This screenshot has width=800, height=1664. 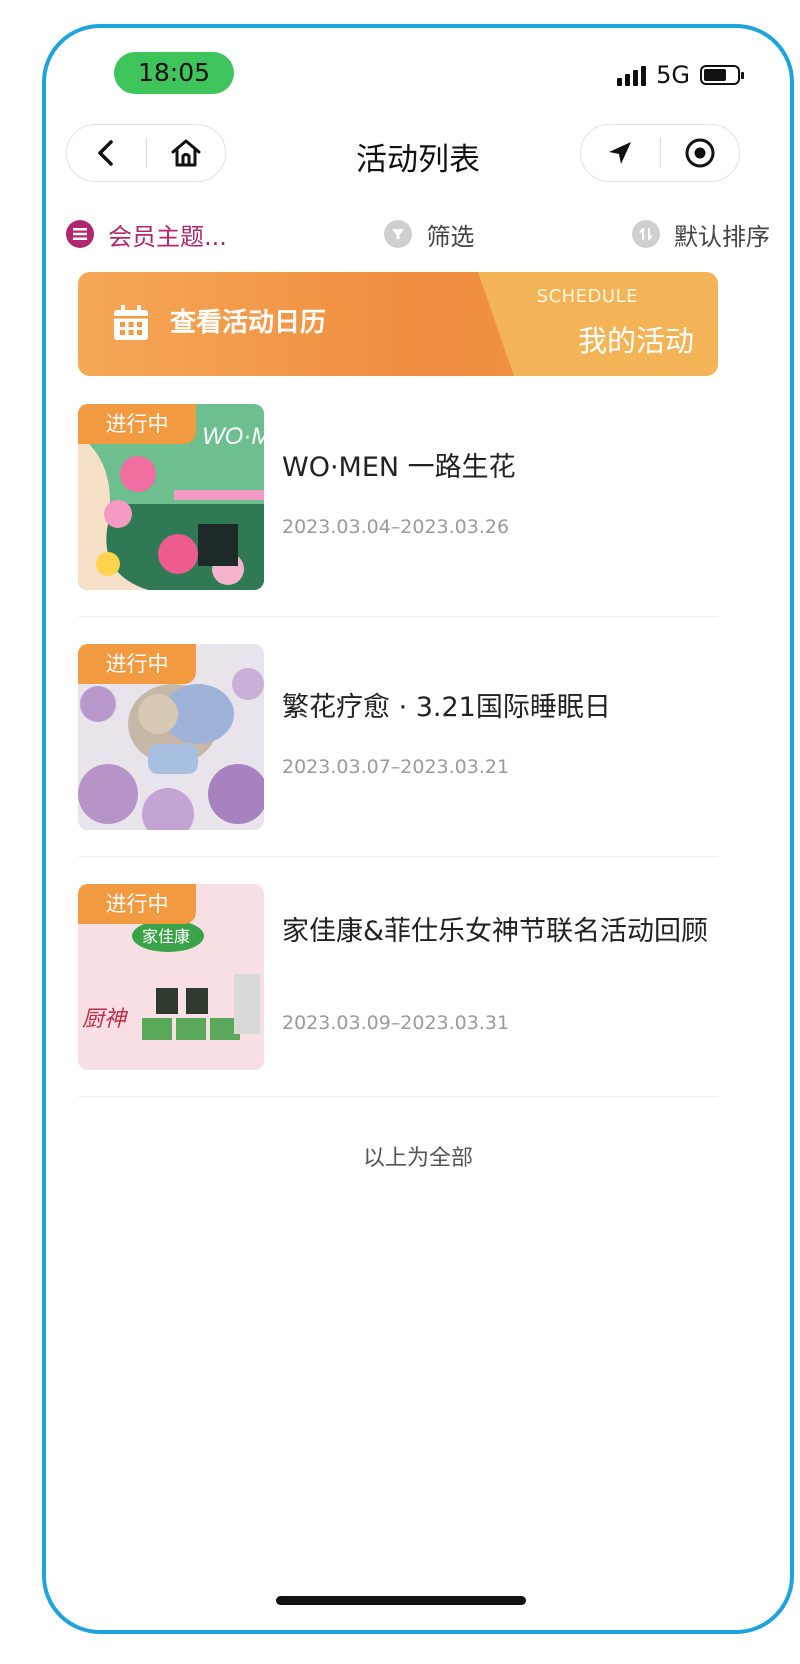 What do you see at coordinates (396, 527) in the screenshot?
I see `activity-date: 2023.03.04–2023.03.26` at bounding box center [396, 527].